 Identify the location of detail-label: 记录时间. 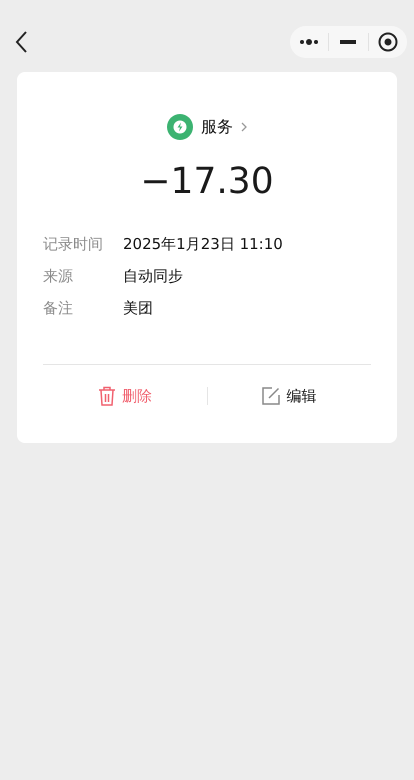
(73, 244).